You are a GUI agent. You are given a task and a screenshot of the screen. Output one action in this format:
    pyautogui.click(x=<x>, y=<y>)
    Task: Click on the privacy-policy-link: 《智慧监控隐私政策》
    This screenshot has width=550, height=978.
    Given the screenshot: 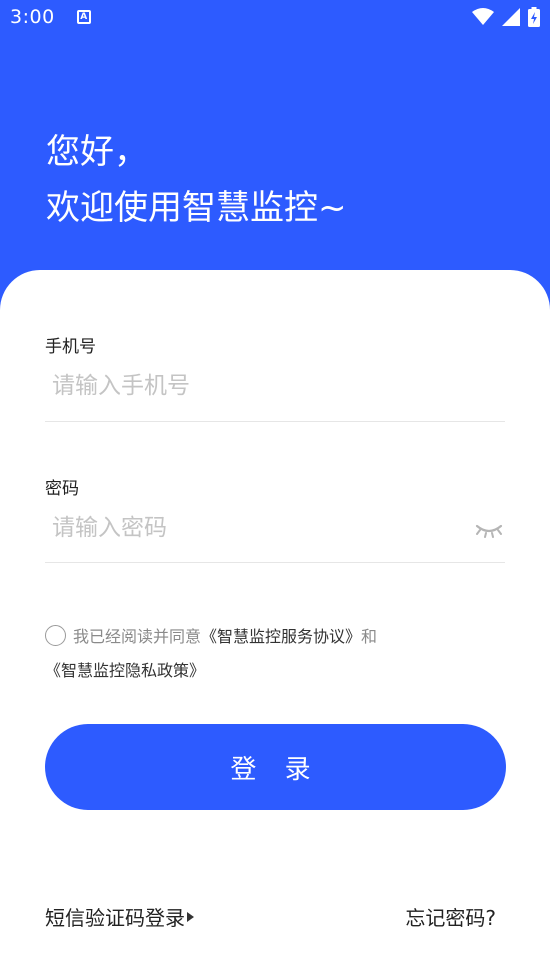 What is the action you would take?
    pyautogui.click(x=125, y=670)
    